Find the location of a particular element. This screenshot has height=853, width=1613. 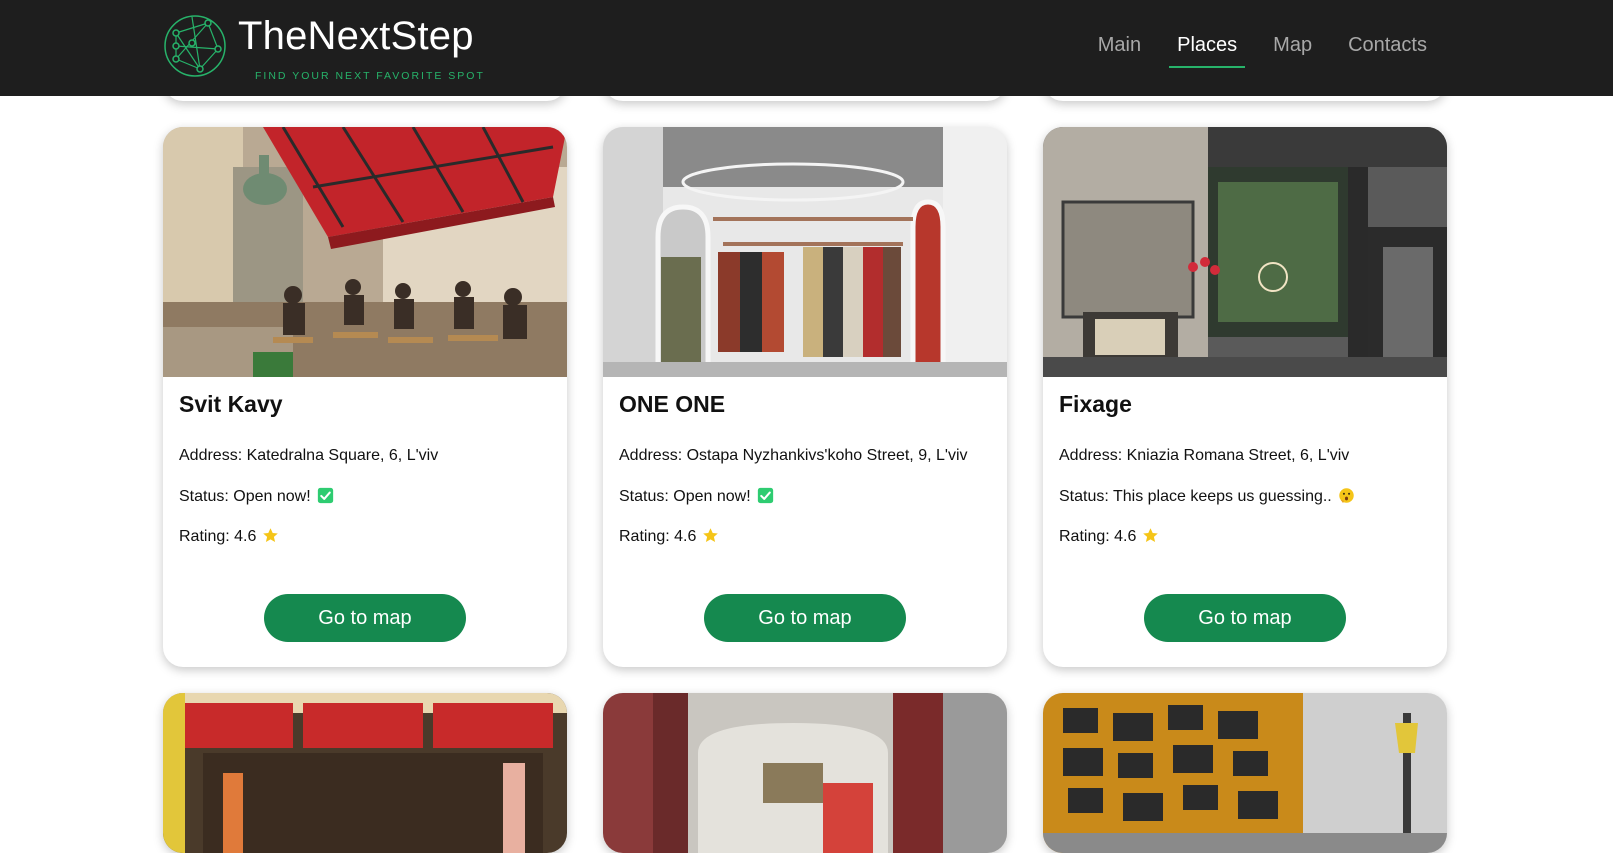

place-address: Address: Kniazia Romana Street, 6, L'viv is located at coordinates (1204, 455).